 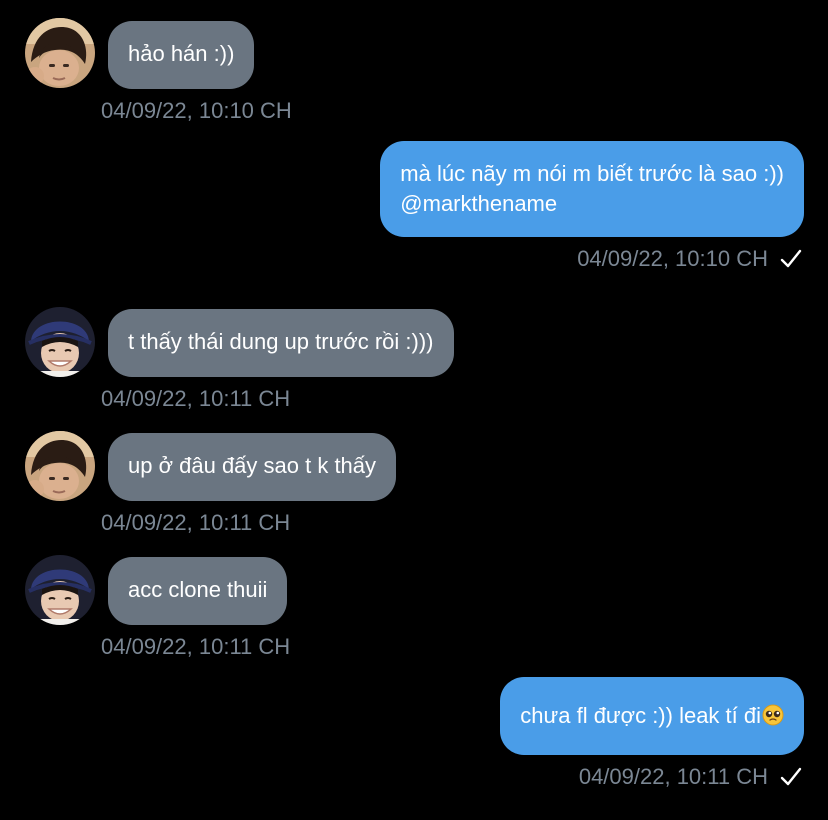 I want to click on message-bubble-incoming: hảo hán :)), so click(x=181, y=55).